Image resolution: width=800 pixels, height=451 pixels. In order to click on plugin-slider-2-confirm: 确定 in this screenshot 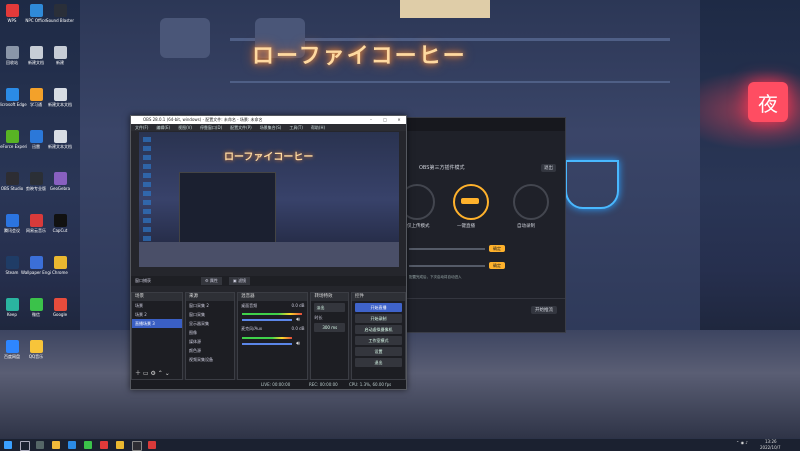, I will do `click(497, 265)`.